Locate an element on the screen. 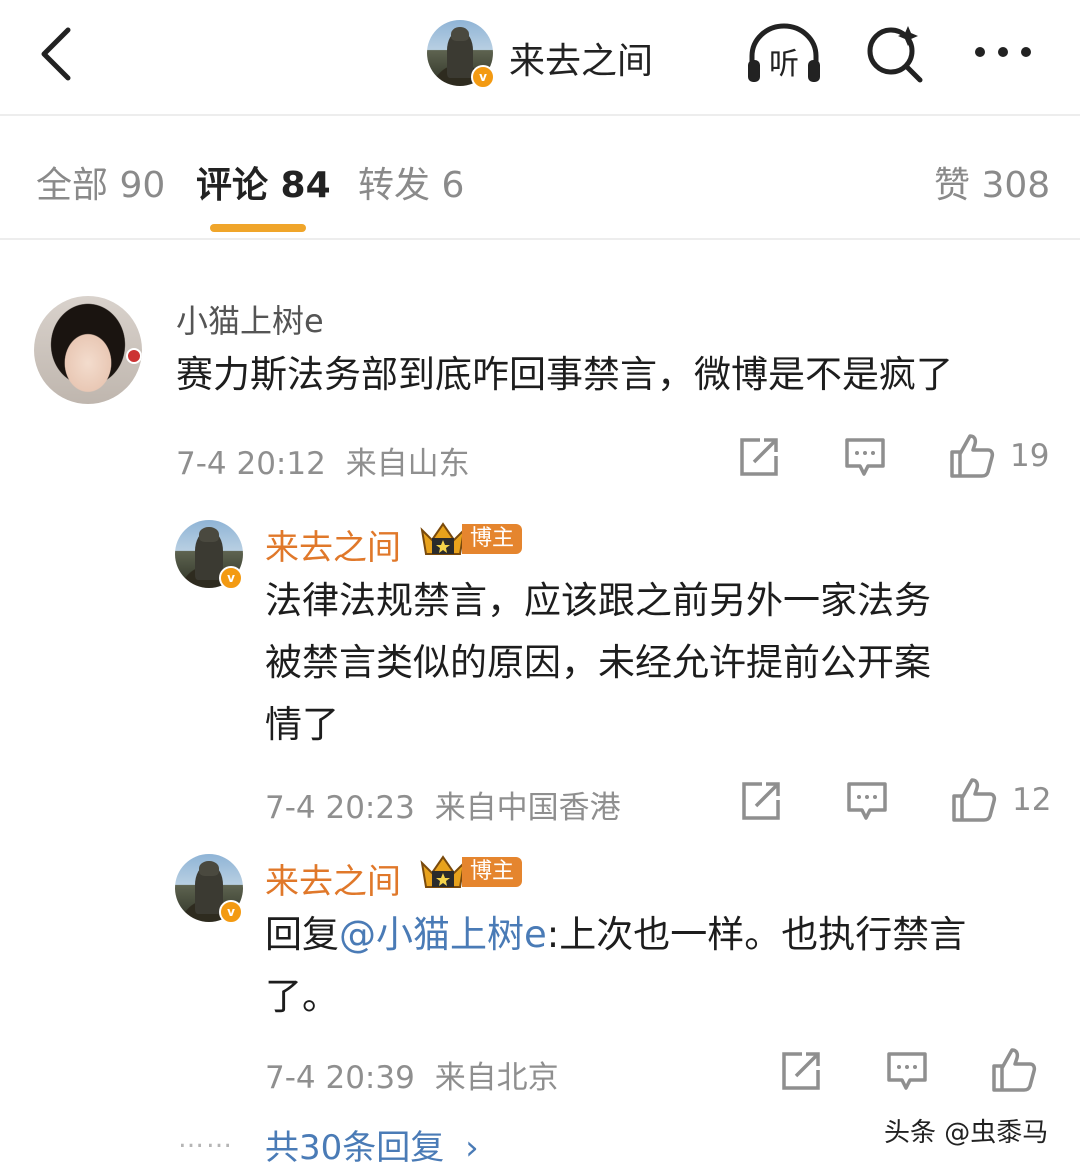 The width and height of the screenshot is (1080, 1169). back-chevron-left-icon is located at coordinates (56, 54).